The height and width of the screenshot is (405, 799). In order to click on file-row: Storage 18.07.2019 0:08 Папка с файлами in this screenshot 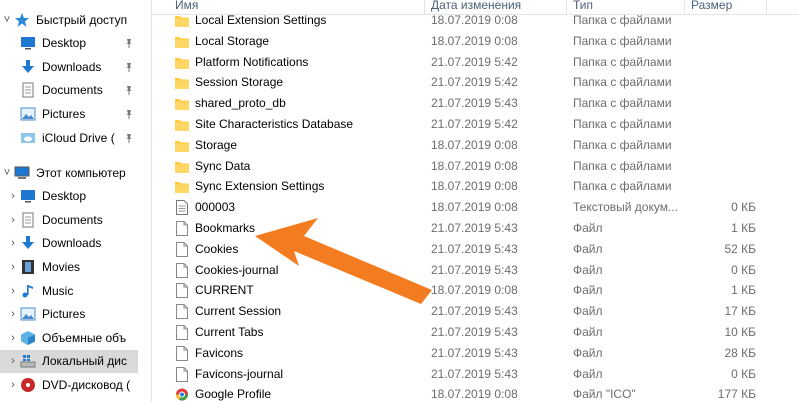, I will do `click(475, 145)`.